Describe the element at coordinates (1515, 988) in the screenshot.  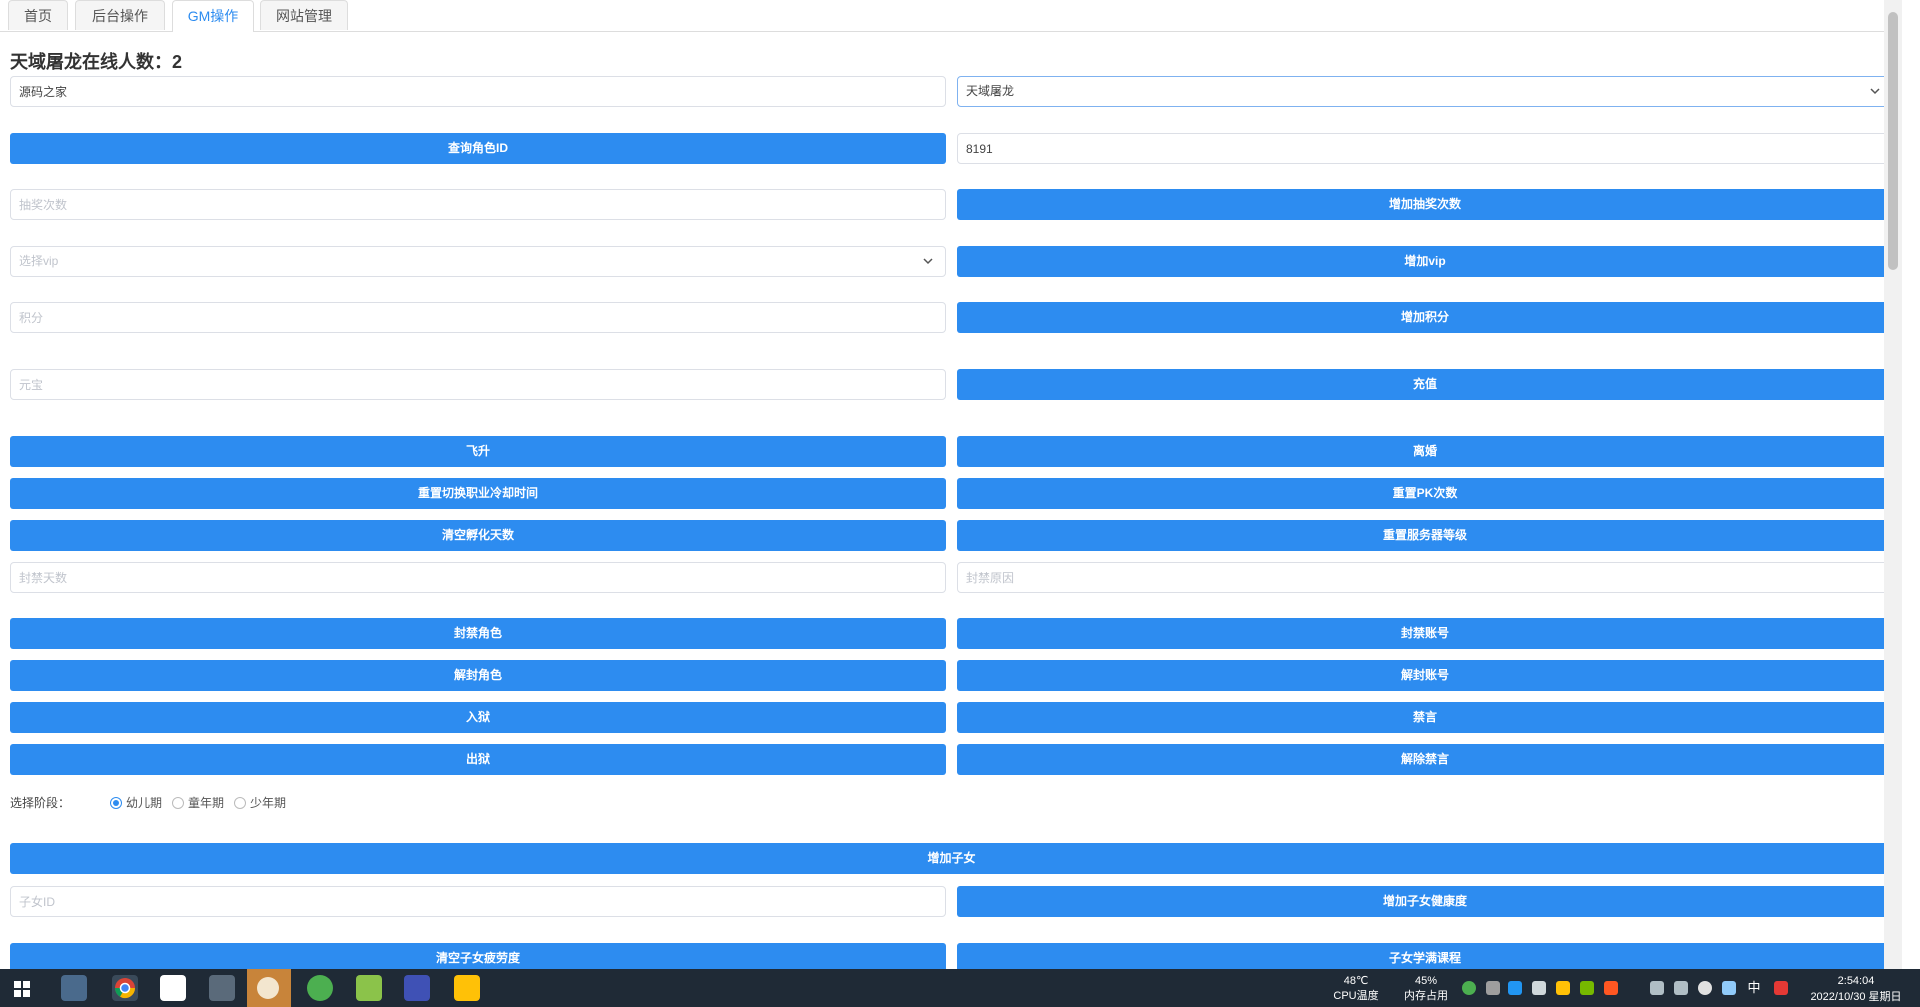
I see `tray-blue-icon` at that location.